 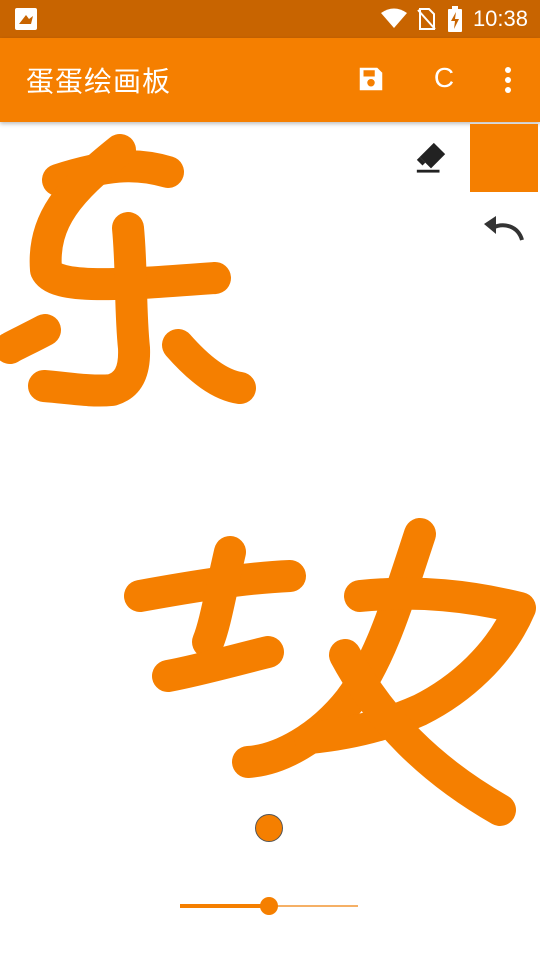 What do you see at coordinates (371, 79) in the screenshot?
I see `save-icon` at bounding box center [371, 79].